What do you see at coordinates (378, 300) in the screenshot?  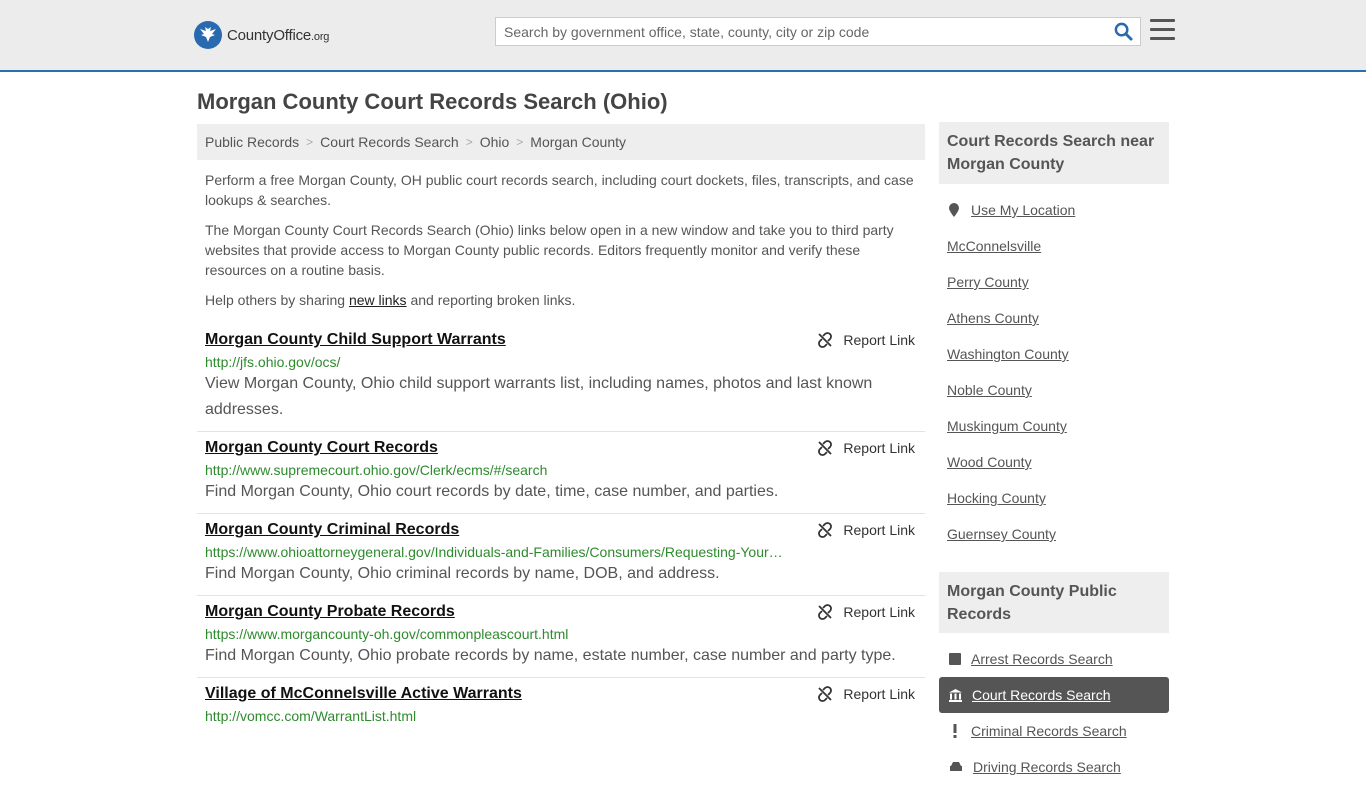 I see `new-links-link: new links` at bounding box center [378, 300].